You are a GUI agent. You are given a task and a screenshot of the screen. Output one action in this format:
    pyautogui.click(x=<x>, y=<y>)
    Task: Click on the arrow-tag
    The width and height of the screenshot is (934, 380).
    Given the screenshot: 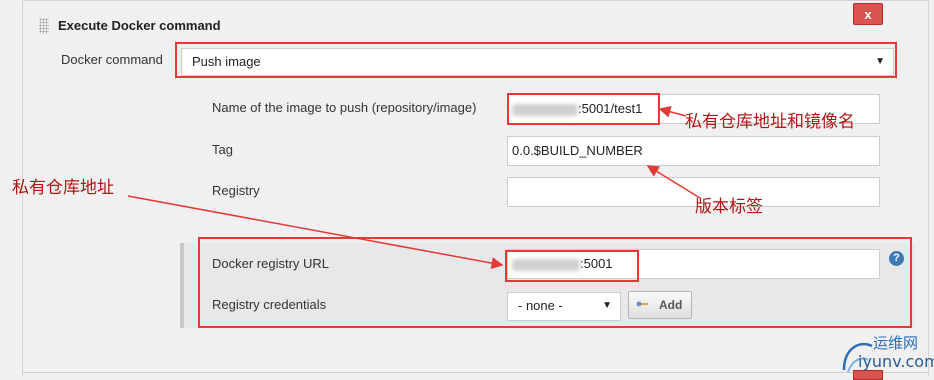 What is the action you would take?
    pyautogui.click(x=673, y=182)
    